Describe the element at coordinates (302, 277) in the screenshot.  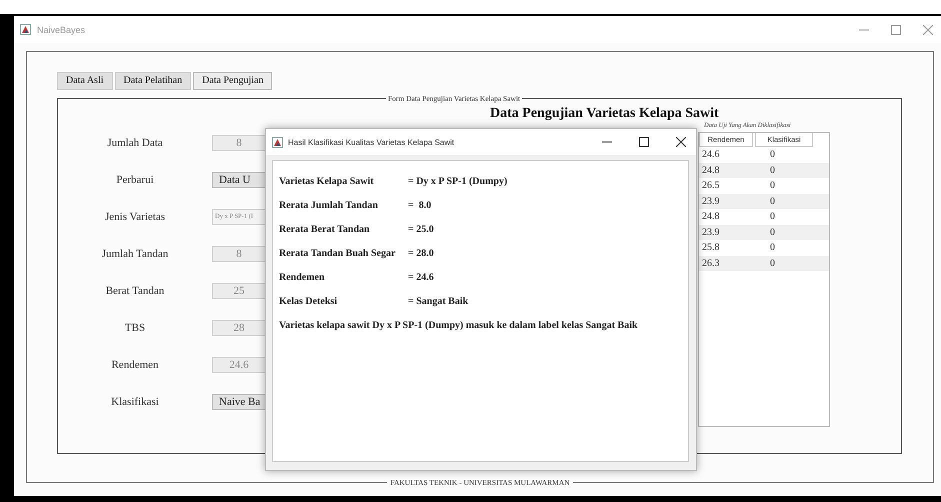
I see `result-label: Rendemen` at that location.